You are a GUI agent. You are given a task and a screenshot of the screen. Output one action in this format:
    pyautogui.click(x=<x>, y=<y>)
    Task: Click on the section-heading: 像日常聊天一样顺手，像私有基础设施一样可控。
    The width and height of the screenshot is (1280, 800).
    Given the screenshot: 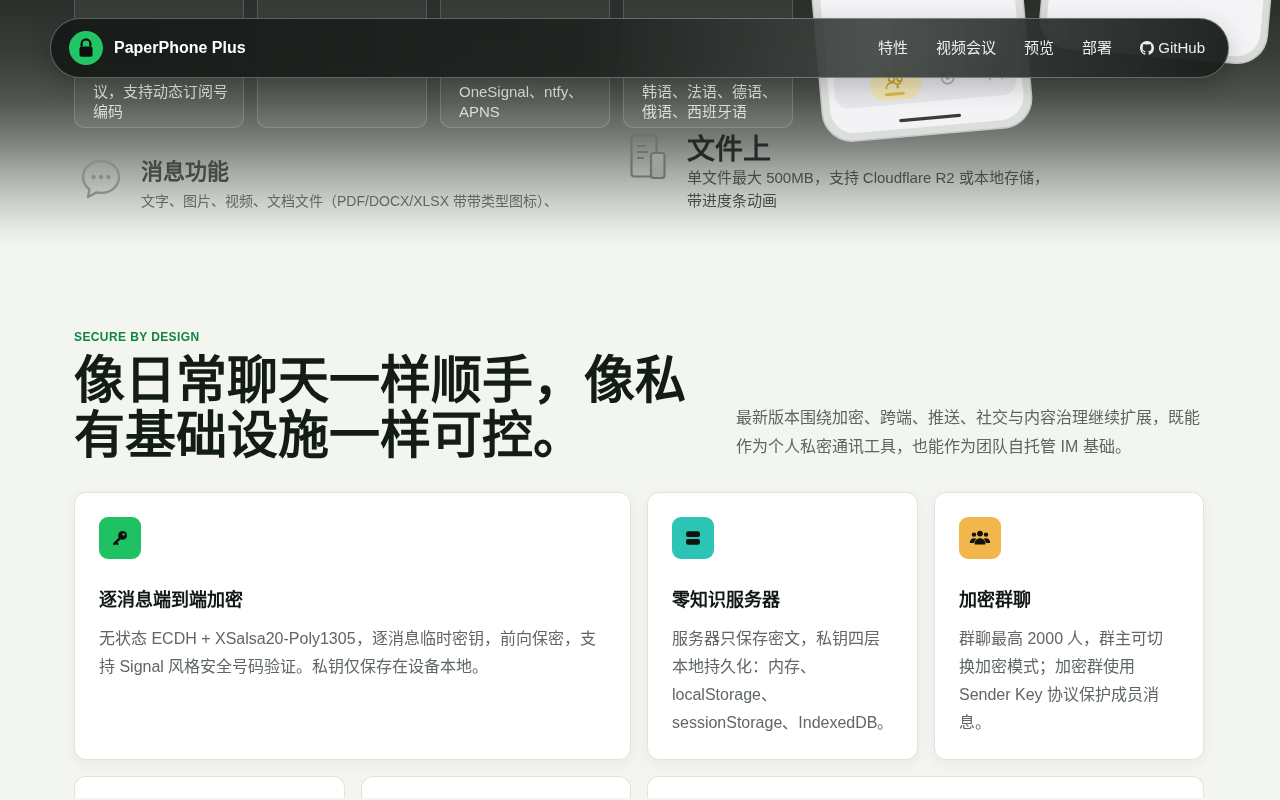 What is the action you would take?
    pyautogui.click(x=380, y=408)
    